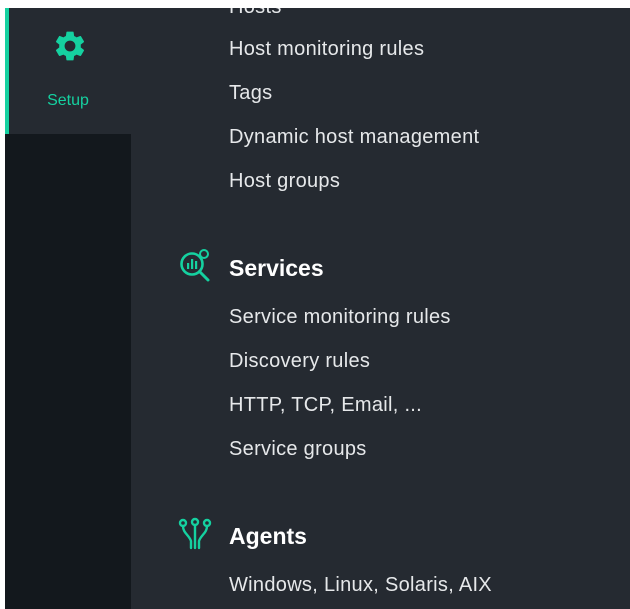  I want to click on menu-item-hosts: Hosts, so click(255, 13).